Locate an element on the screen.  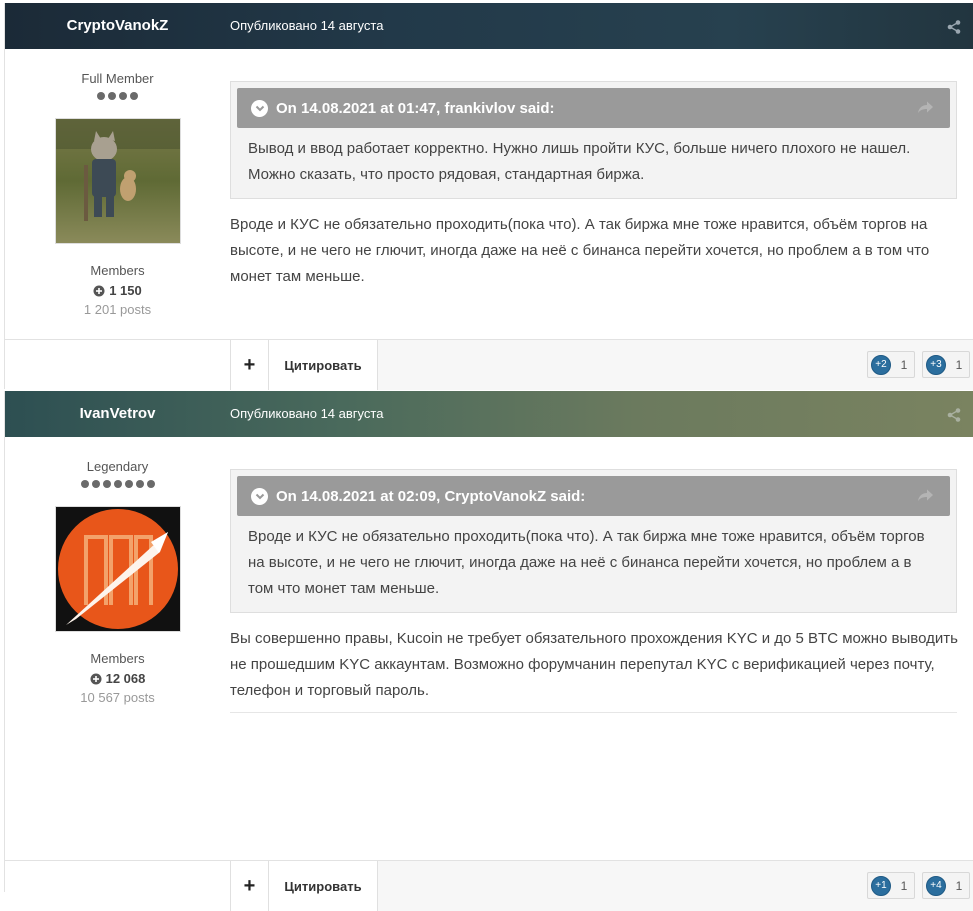
author-info: Full Member Members 1 150 1 201 posts is located at coordinates (117, 183).